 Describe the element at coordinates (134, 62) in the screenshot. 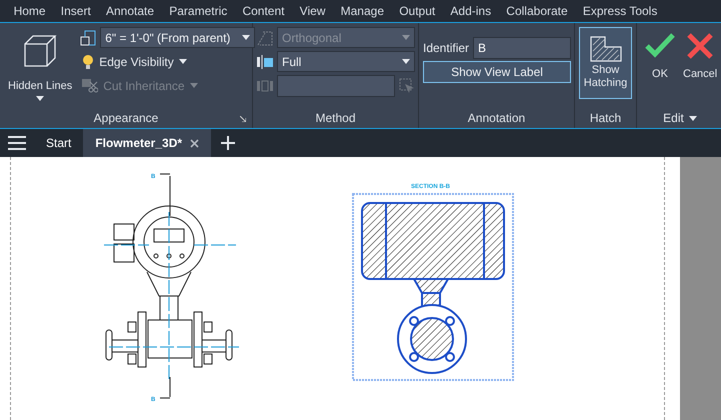

I see `edge-visibility-button: Edge Visibility` at that location.